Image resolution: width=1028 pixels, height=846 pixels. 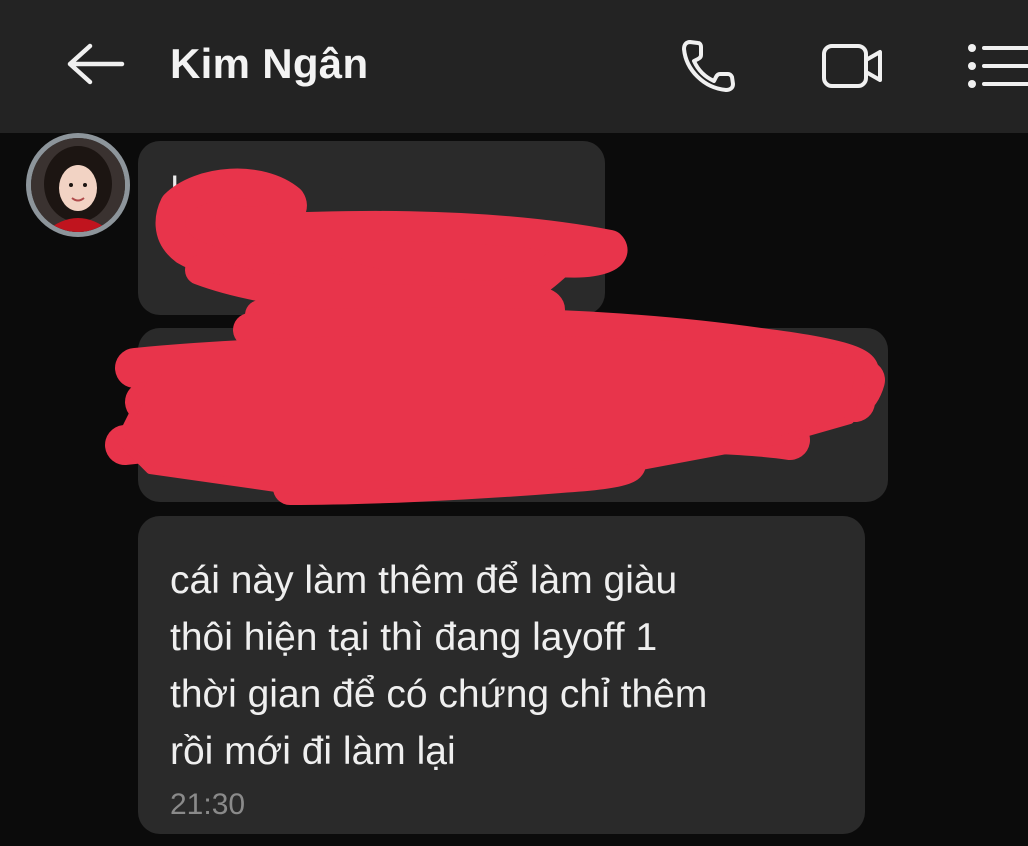 I want to click on message-timestamp: 21:30, so click(x=208, y=804).